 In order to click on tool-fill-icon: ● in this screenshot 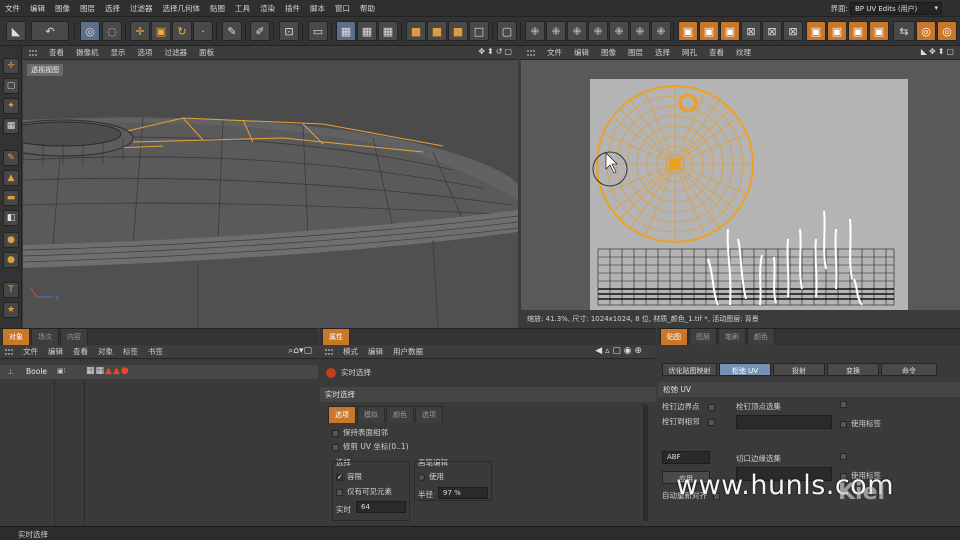, I will do `click(11, 240)`.